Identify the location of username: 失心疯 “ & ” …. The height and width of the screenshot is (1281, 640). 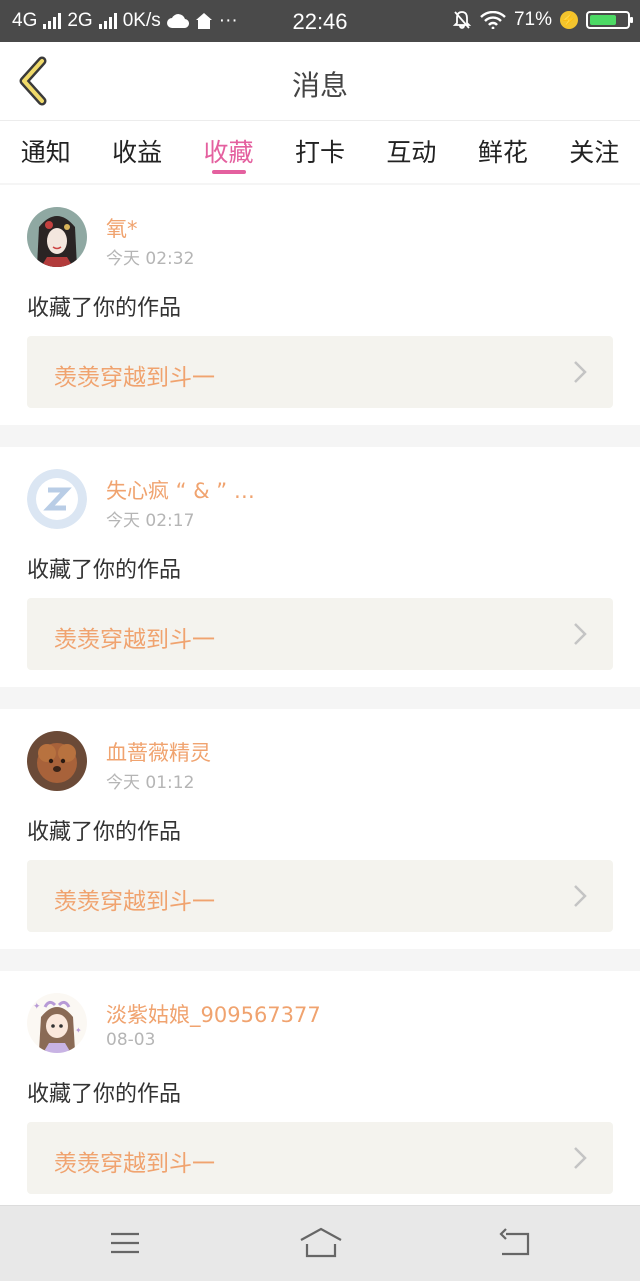
(180, 490).